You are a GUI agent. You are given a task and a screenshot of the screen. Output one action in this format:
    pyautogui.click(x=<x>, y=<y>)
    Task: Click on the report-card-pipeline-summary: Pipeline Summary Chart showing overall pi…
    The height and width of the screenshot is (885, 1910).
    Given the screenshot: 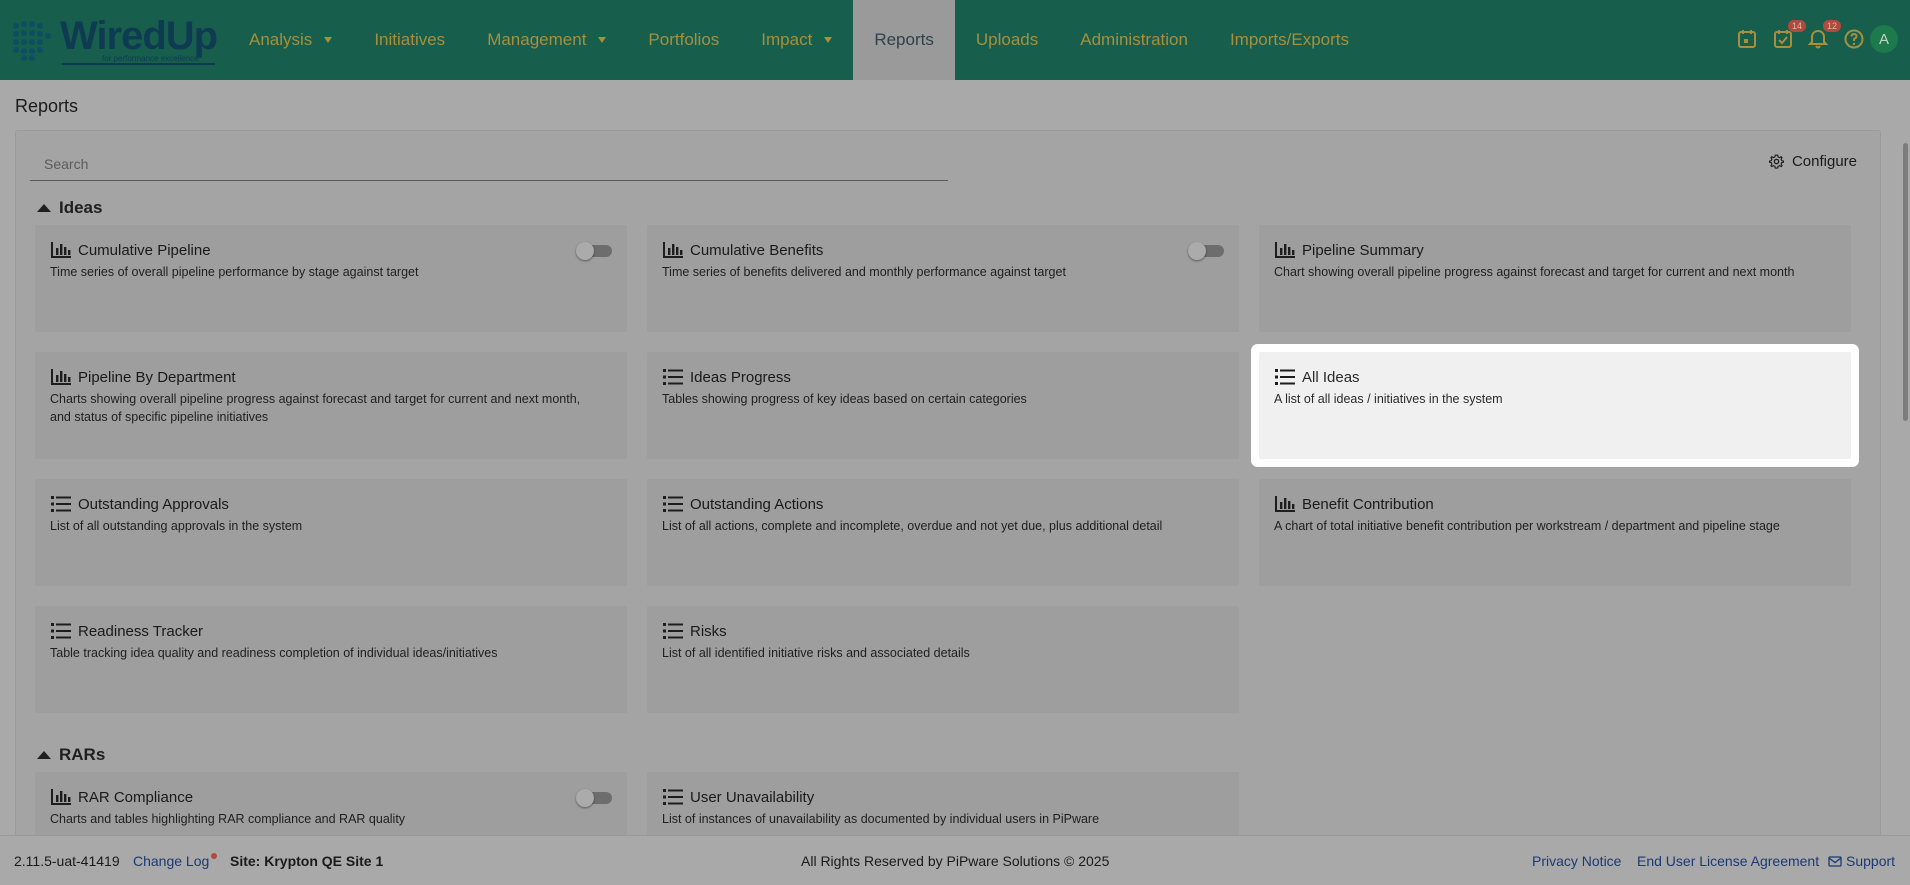 What is the action you would take?
    pyautogui.click(x=1555, y=278)
    